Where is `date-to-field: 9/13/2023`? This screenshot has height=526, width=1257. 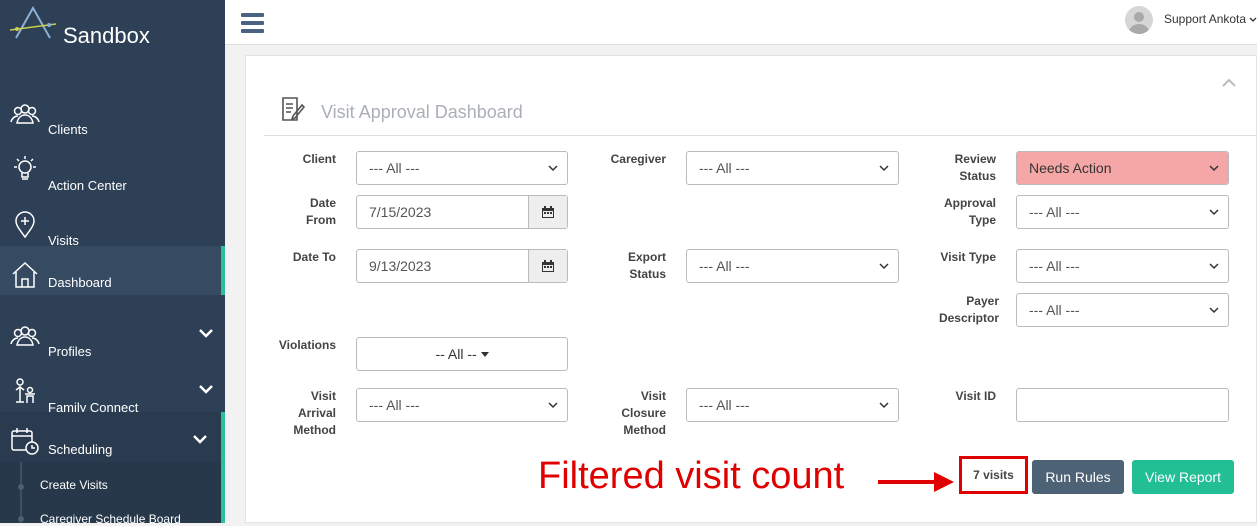
date-to-field: 9/13/2023 is located at coordinates (462, 266).